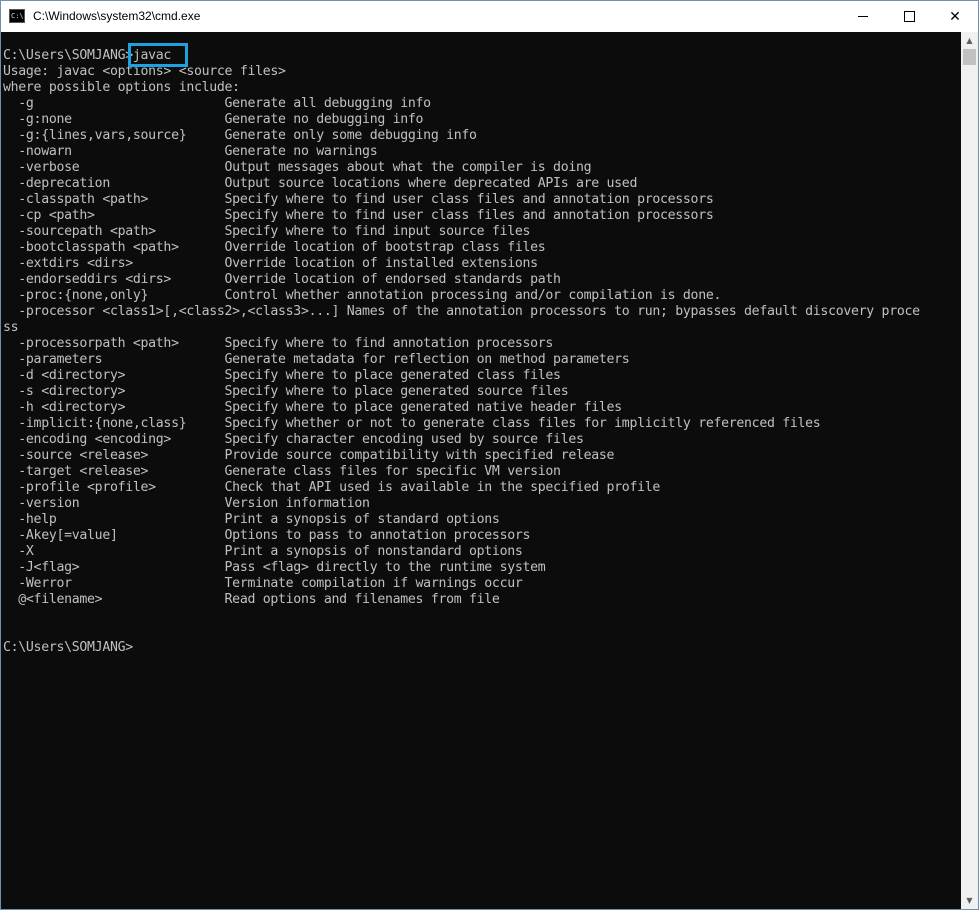 Image resolution: width=979 pixels, height=910 pixels. I want to click on console-line: -version Version information, so click(186, 503).